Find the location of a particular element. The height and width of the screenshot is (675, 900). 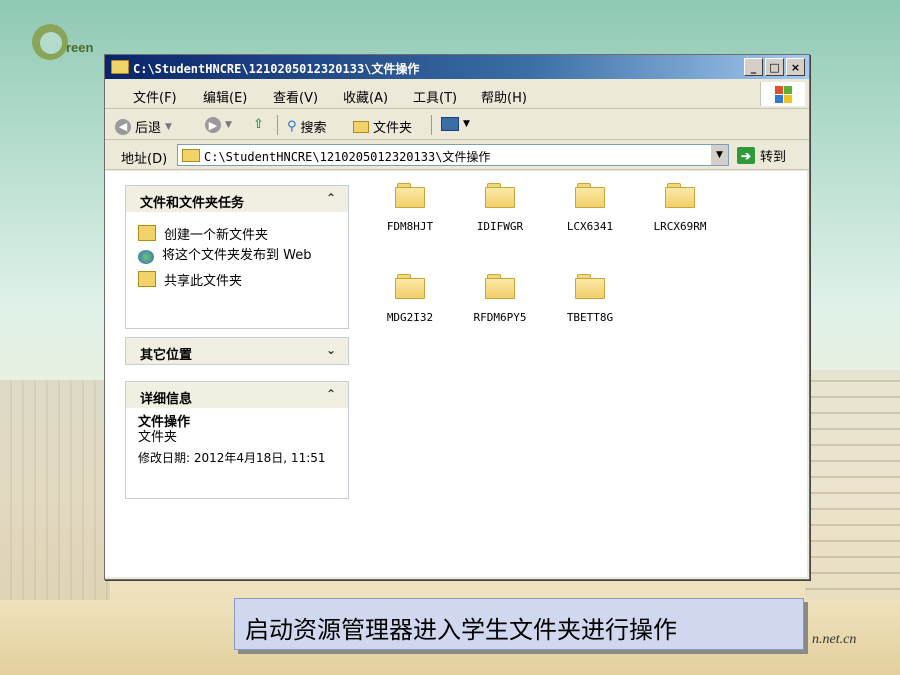

folders-label: 文件夹 is located at coordinates (393, 128).